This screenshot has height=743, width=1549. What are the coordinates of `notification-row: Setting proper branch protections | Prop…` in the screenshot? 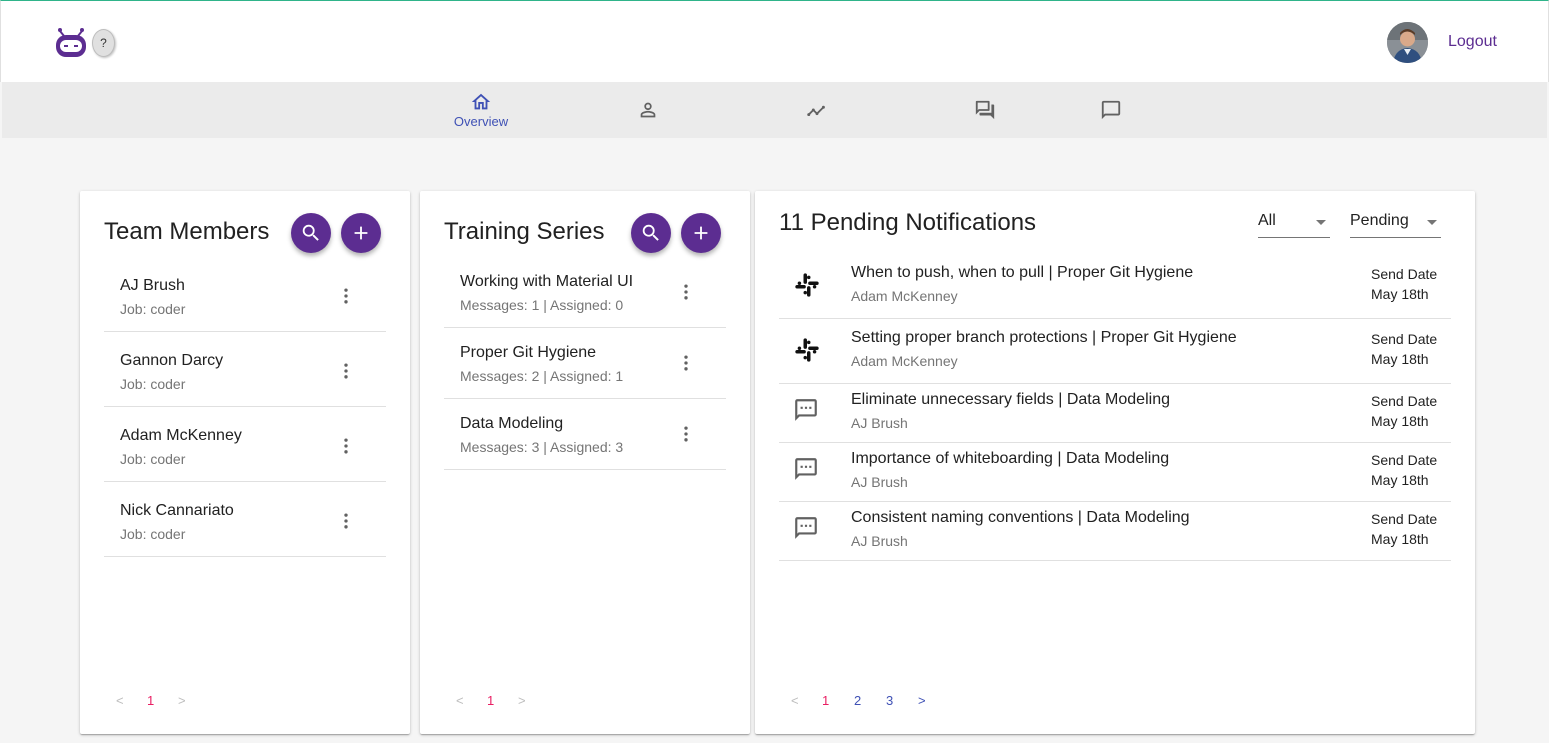 It's located at (1115, 351).